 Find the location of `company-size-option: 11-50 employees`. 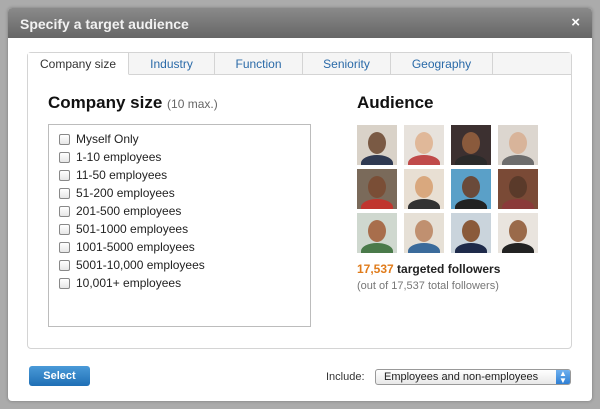

company-size-option: 11-50 employees is located at coordinates (184, 175).